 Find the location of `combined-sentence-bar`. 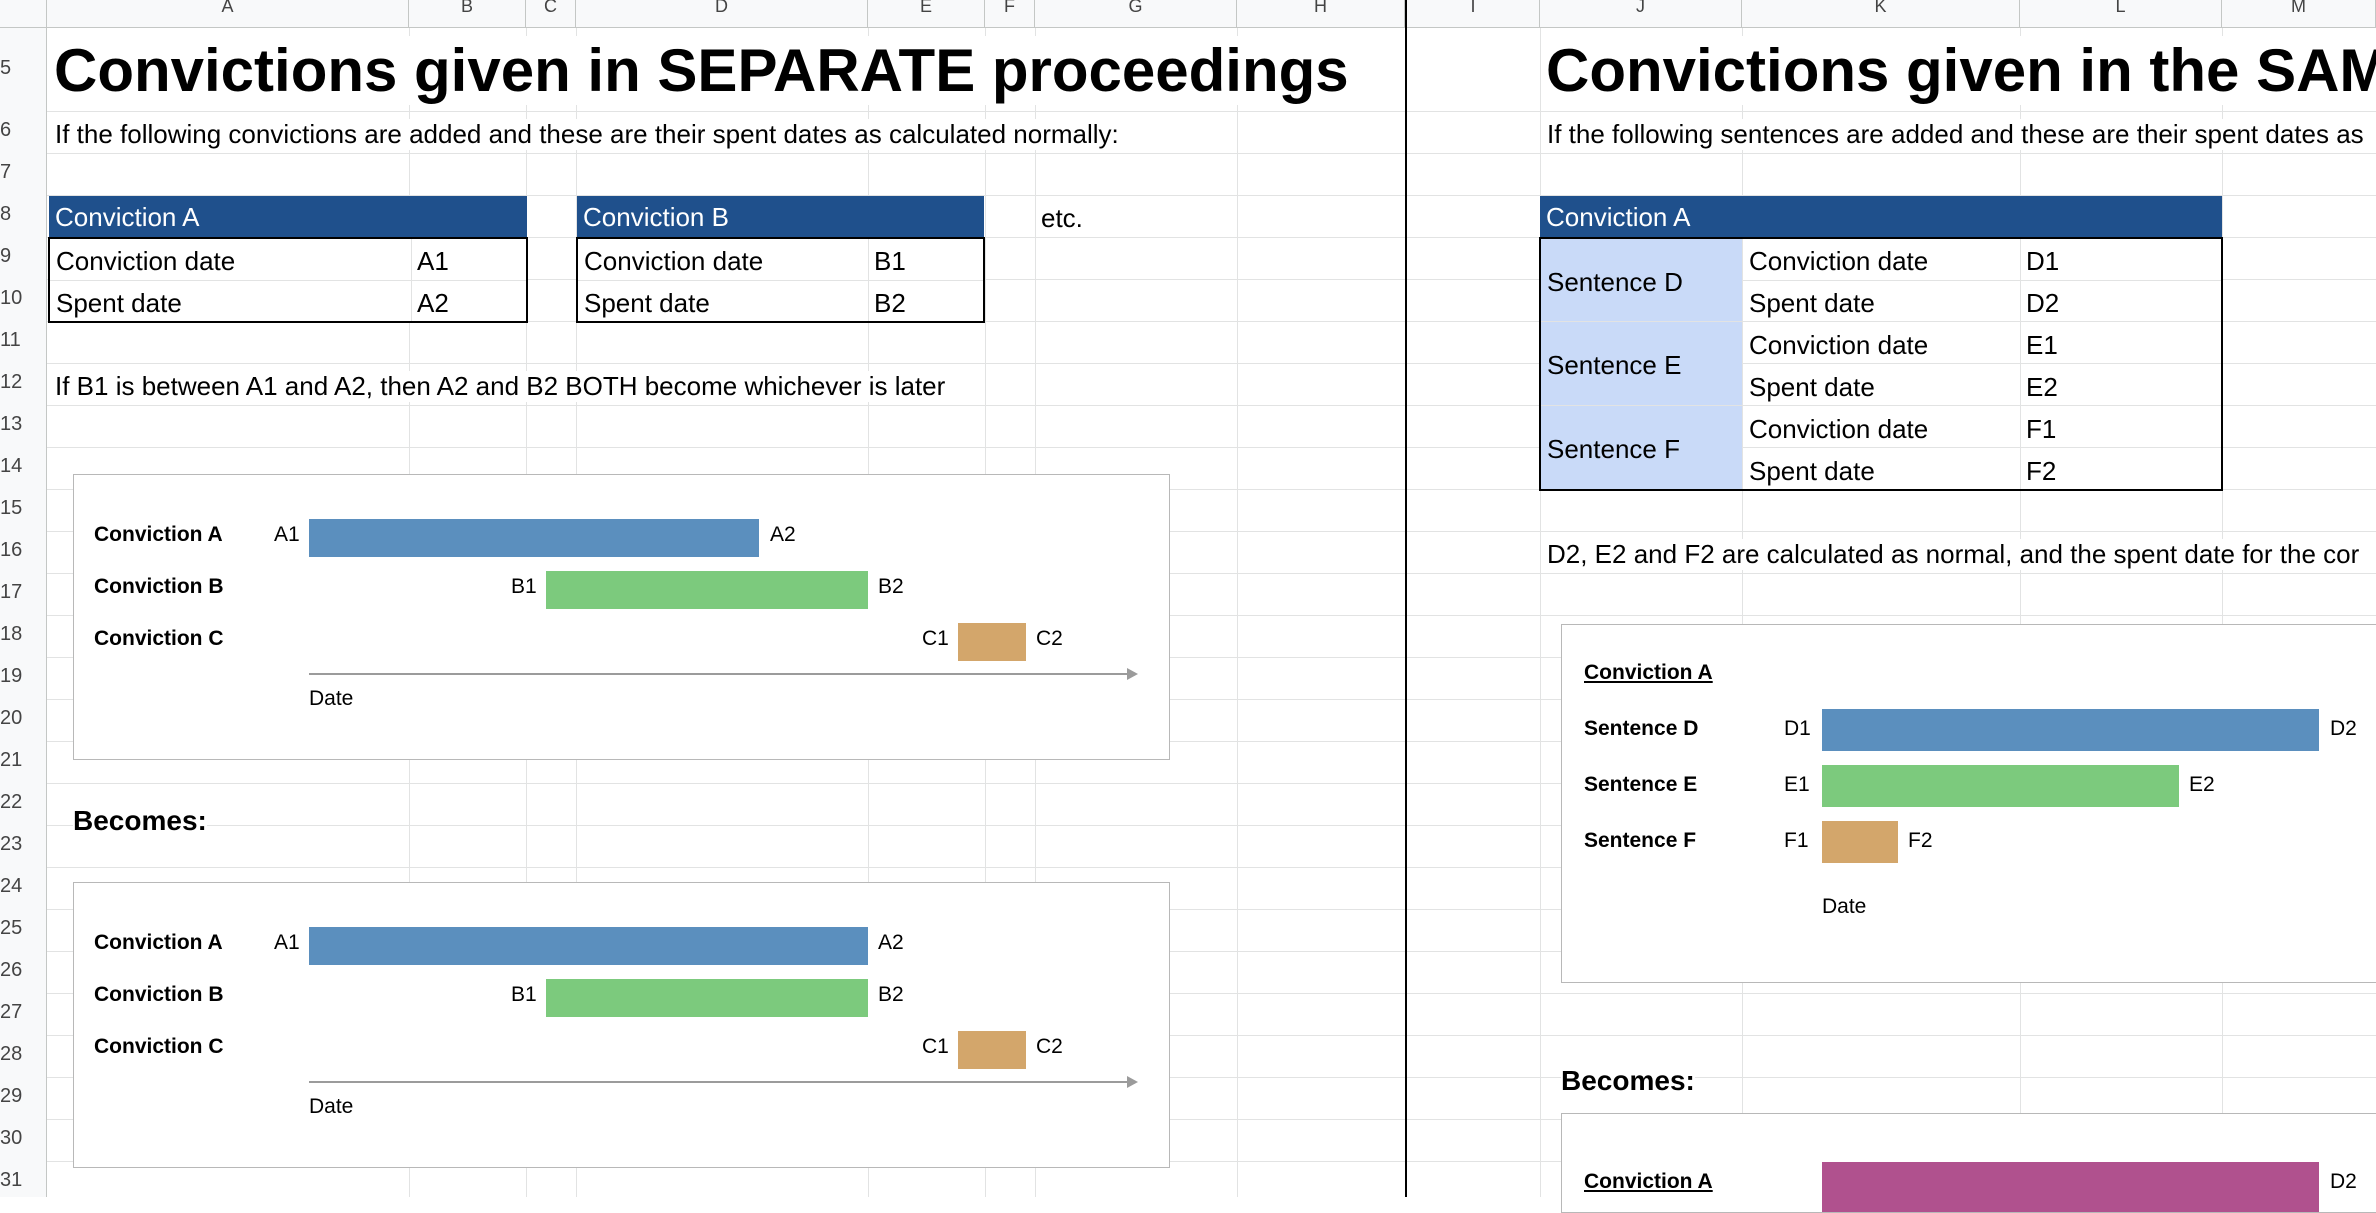

combined-sentence-bar is located at coordinates (2070, 1187).